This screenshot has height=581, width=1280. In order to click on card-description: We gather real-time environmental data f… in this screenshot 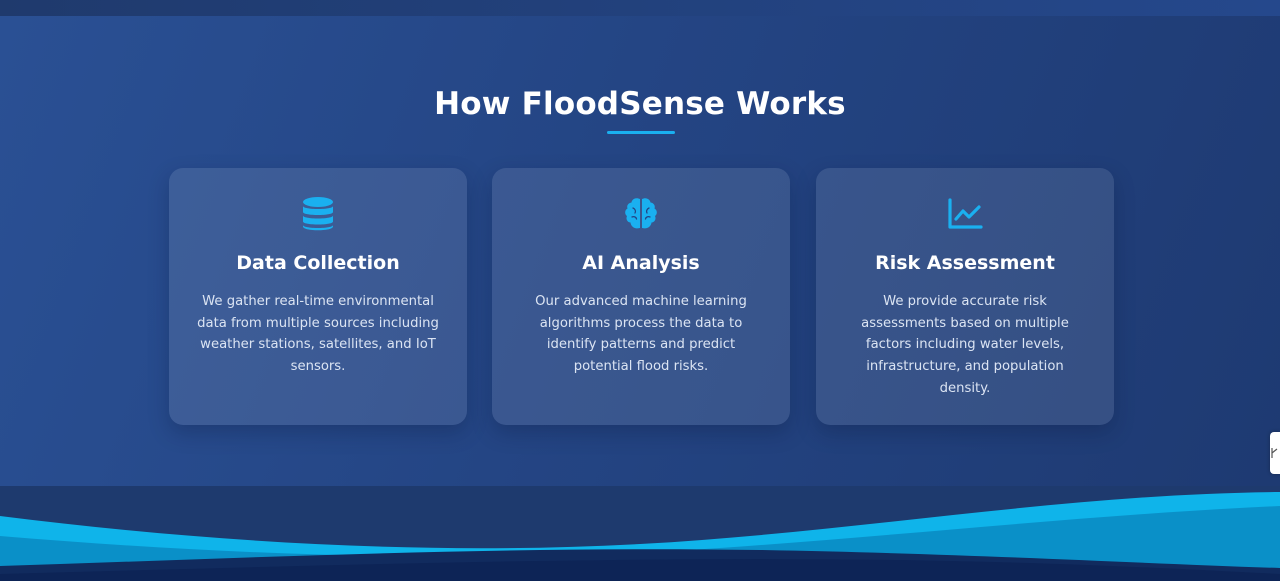, I will do `click(318, 334)`.